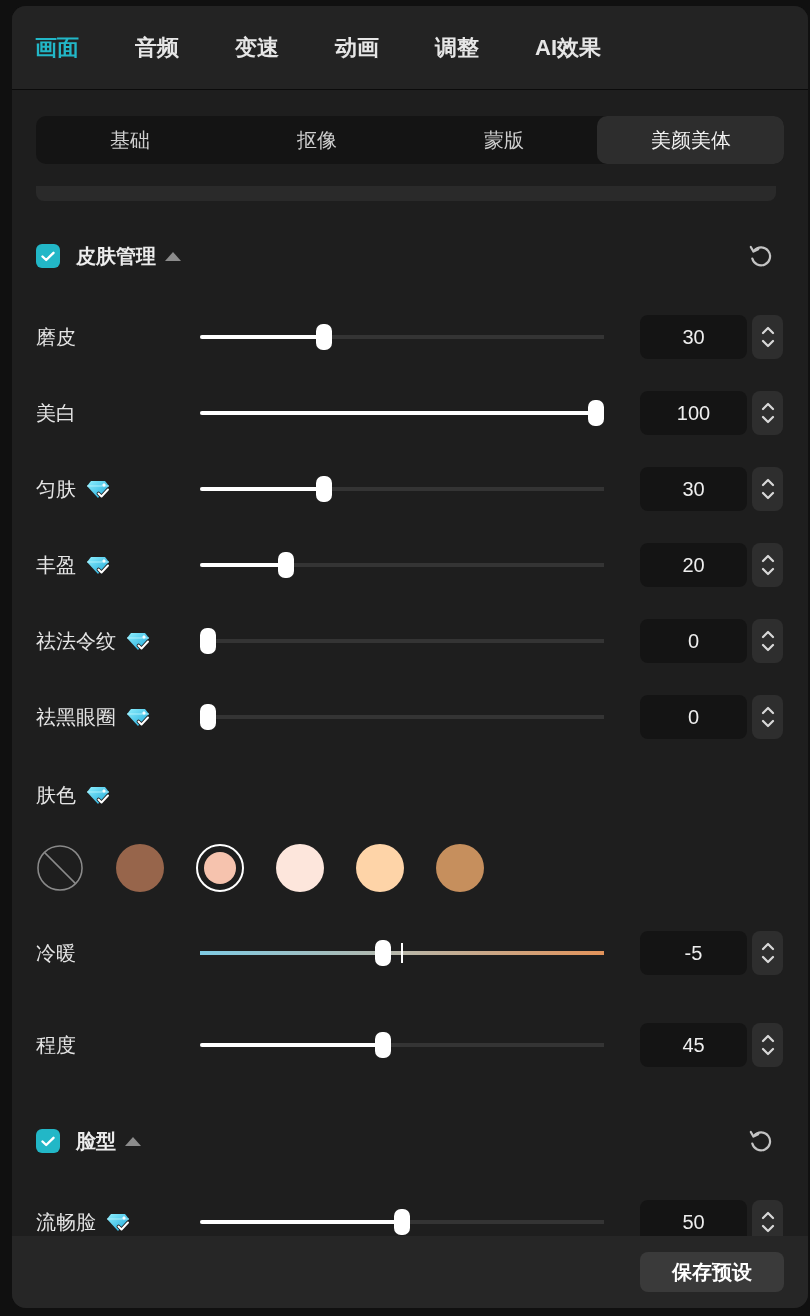 This screenshot has width=810, height=1316. I want to click on segment-tab: 抠像, so click(316, 140).